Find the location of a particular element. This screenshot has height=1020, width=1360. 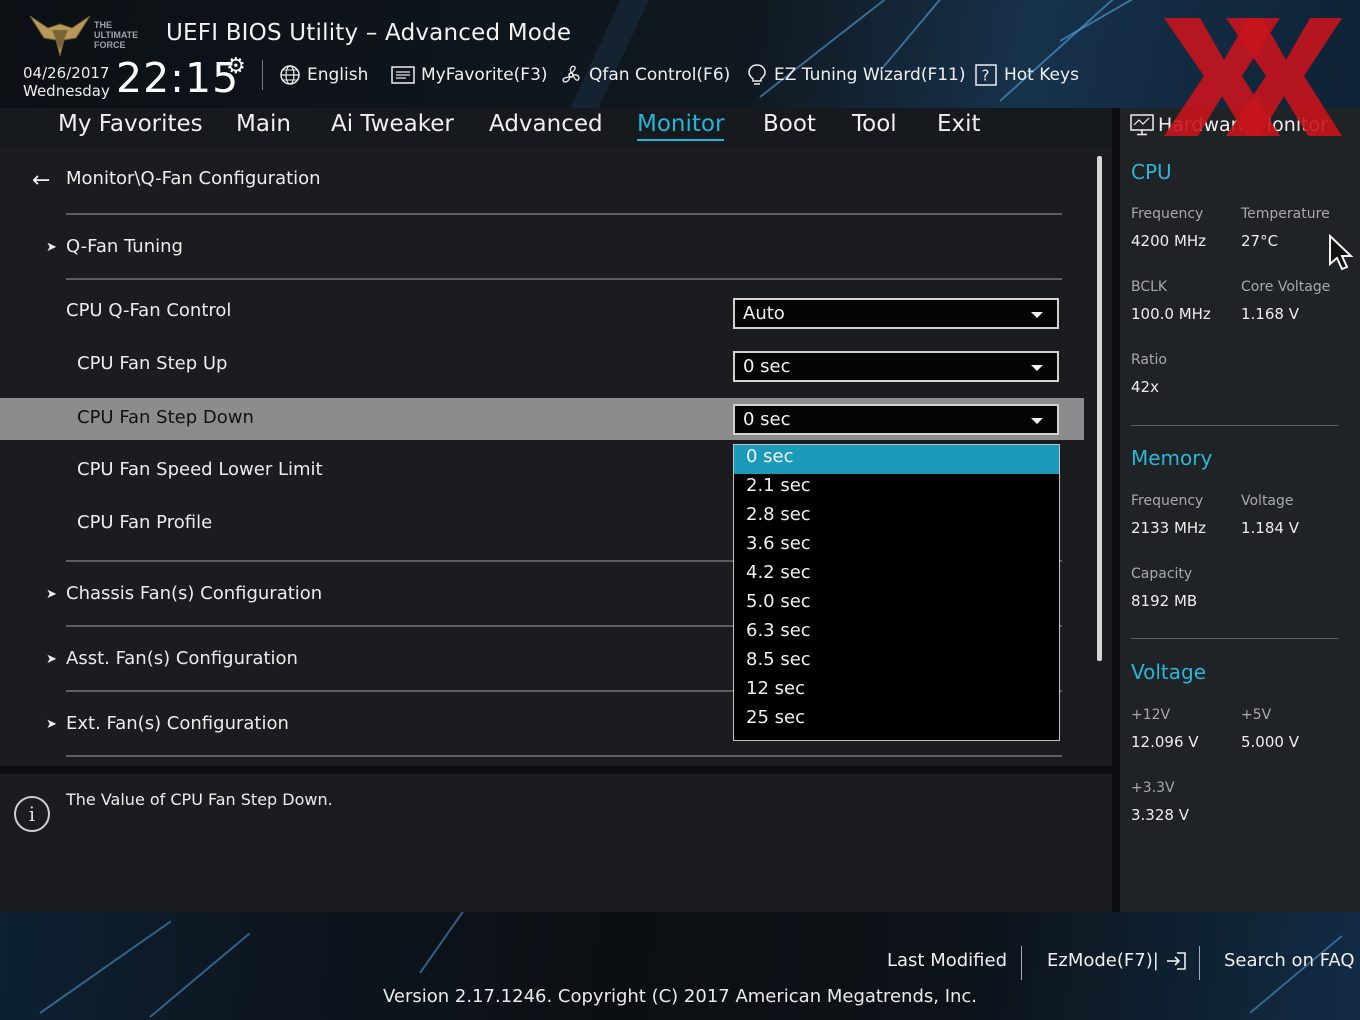

cpu-fan-profile-label: CPU Fan Profile is located at coordinates (144, 522).